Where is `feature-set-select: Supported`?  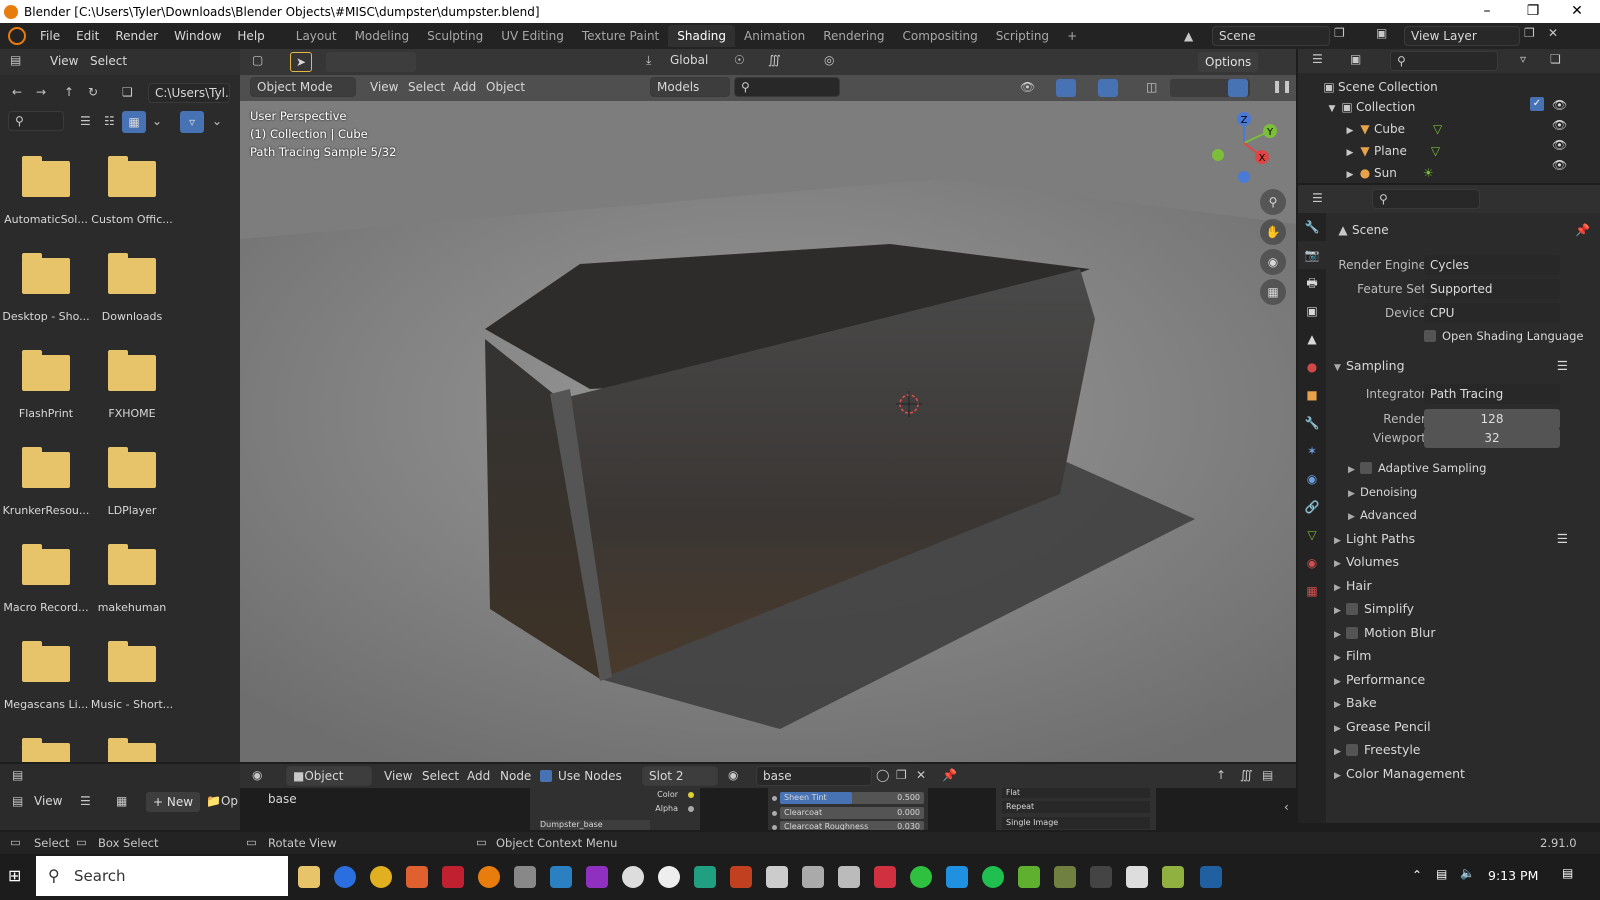
feature-set-select: Supported is located at coordinates (1492, 289).